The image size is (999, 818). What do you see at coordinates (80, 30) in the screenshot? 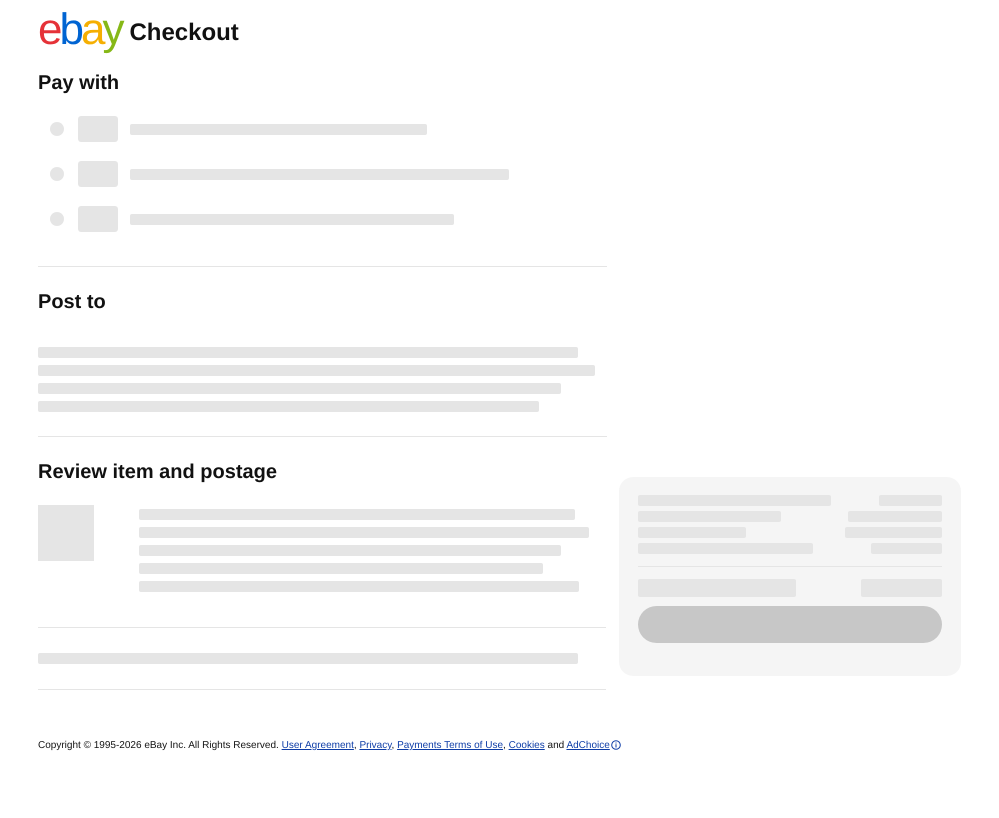
I see `ebay-logo: ebay` at bounding box center [80, 30].